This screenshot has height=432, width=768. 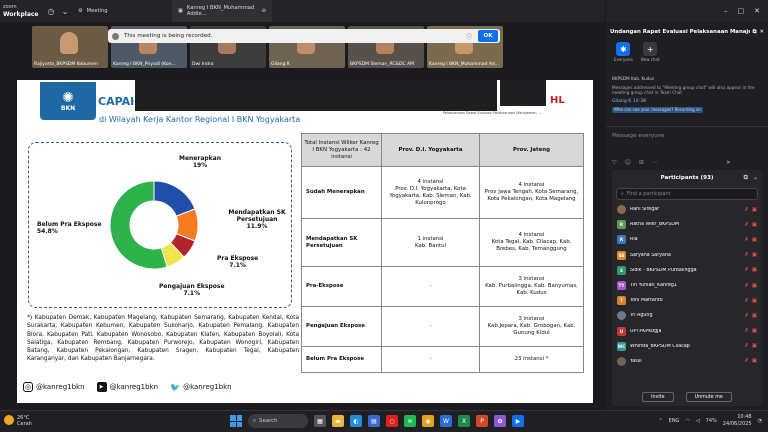 I want to click on tab-everyone-label: Everyone, so click(x=623, y=59).